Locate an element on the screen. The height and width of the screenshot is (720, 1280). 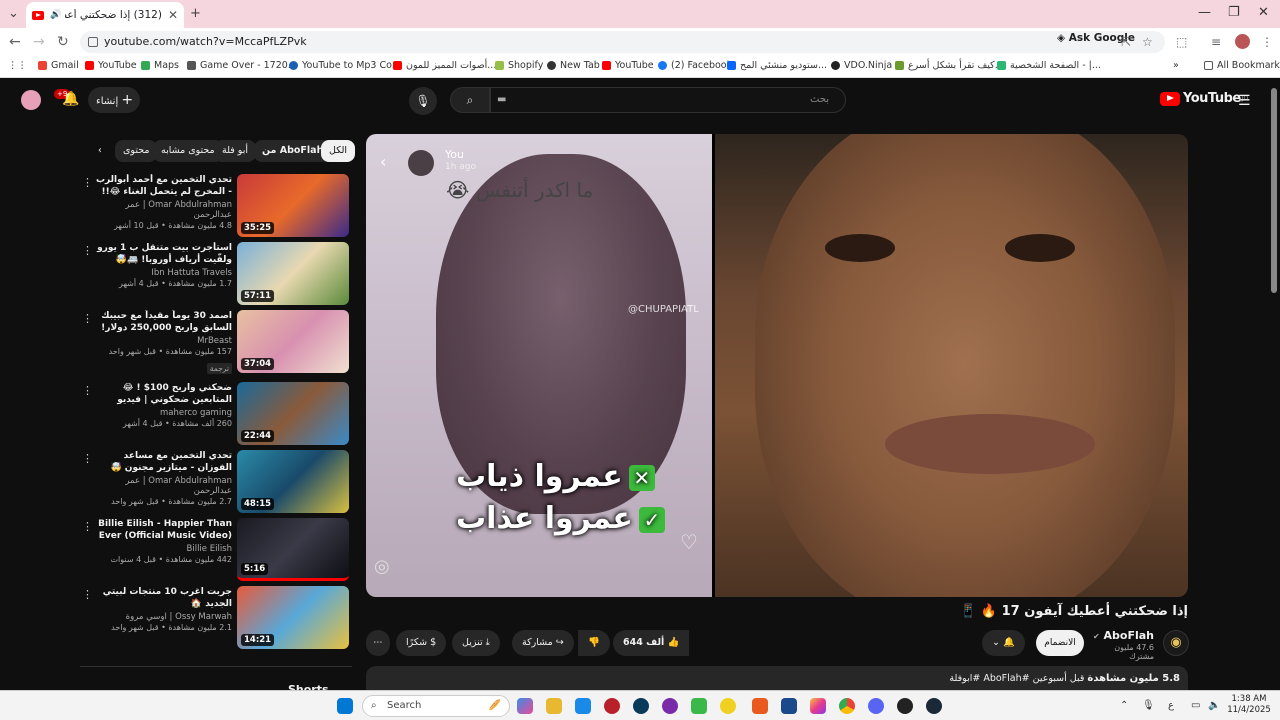
notifications-bell-icon: 🔔 is located at coordinates (70, 99).